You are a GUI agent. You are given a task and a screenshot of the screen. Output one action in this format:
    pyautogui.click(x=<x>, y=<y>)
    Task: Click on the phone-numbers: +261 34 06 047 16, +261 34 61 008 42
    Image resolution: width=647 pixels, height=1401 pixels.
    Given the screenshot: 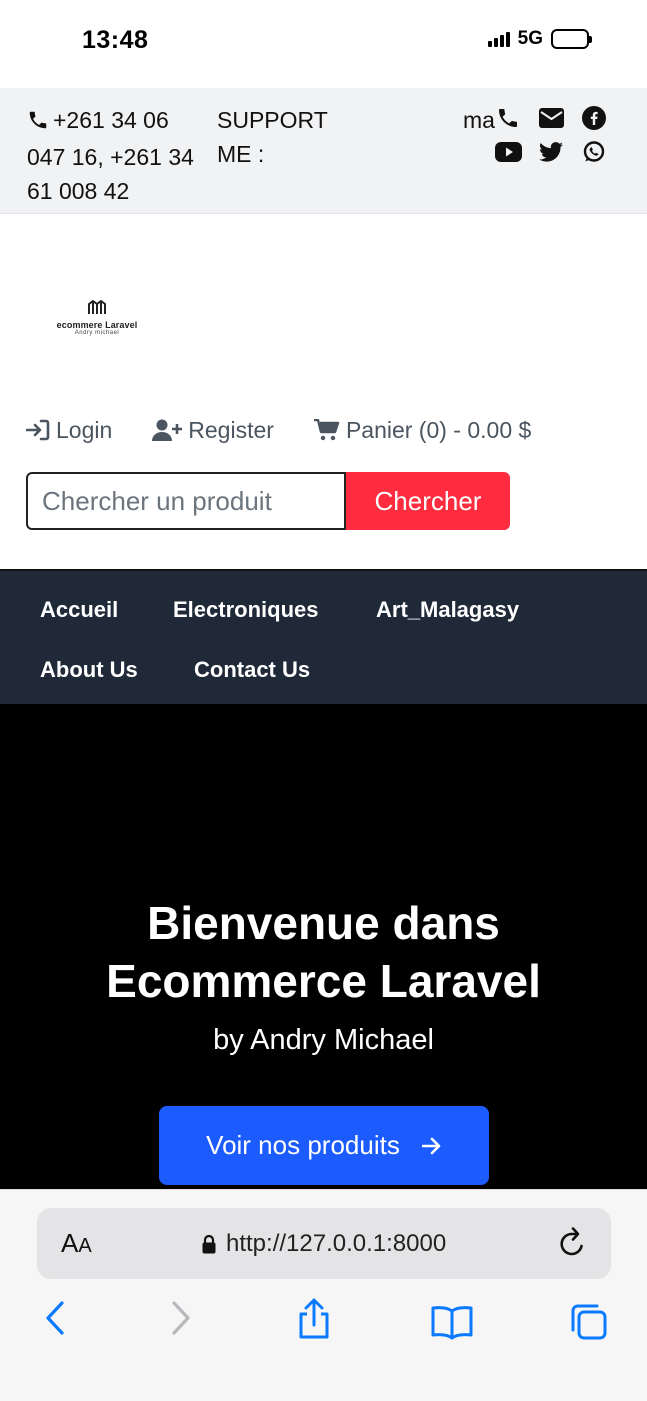 What is the action you would take?
    pyautogui.click(x=110, y=155)
    